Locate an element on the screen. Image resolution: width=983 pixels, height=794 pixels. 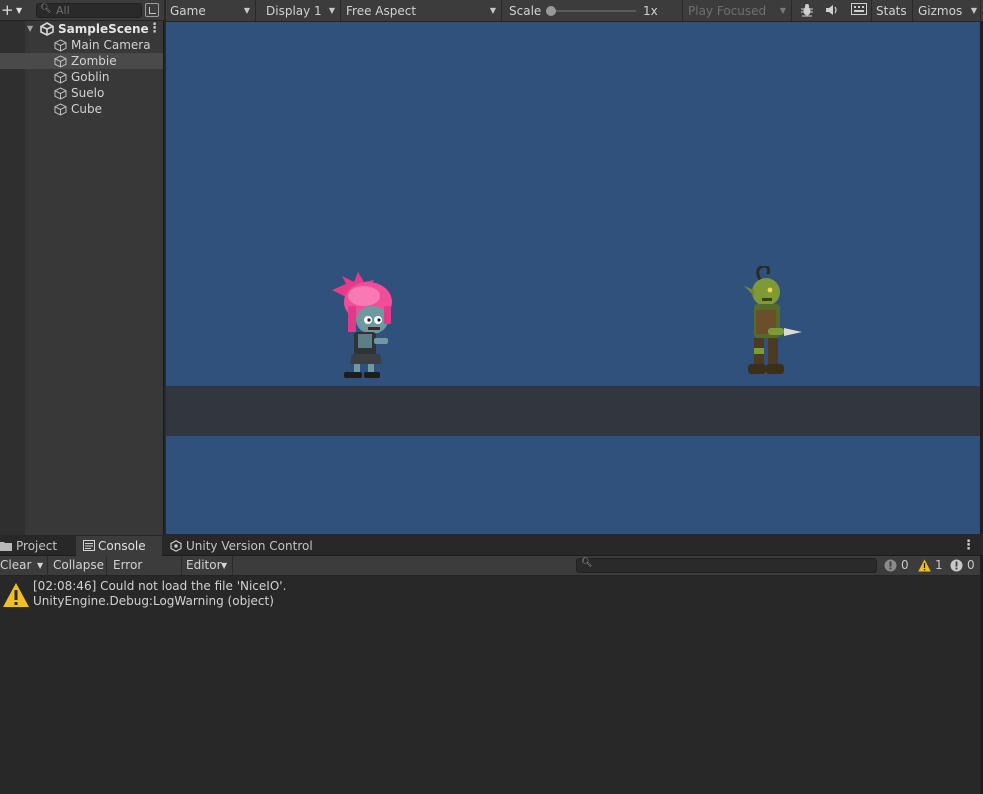
unity-scene-icon is located at coordinates (47, 29).